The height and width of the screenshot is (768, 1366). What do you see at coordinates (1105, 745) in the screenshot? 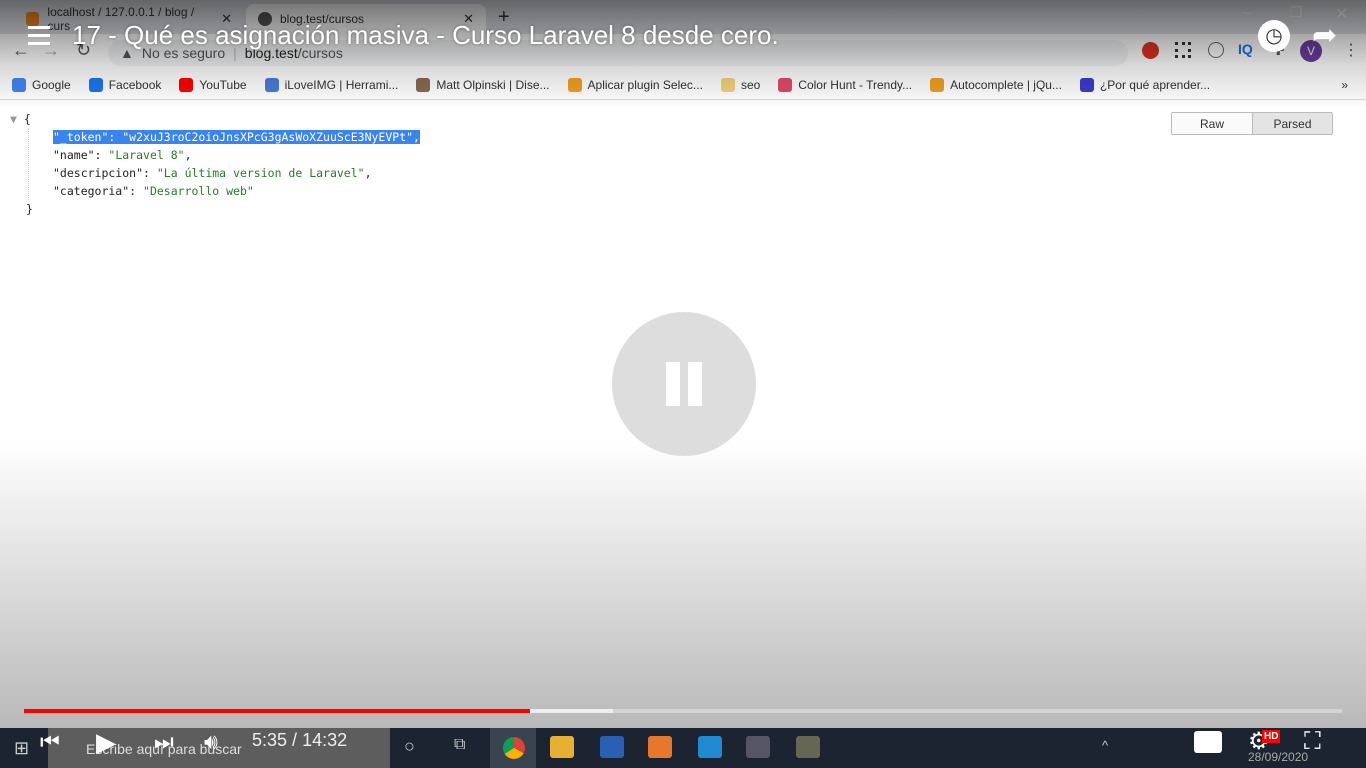
I see `tray-chevron-icon: ^` at bounding box center [1105, 745].